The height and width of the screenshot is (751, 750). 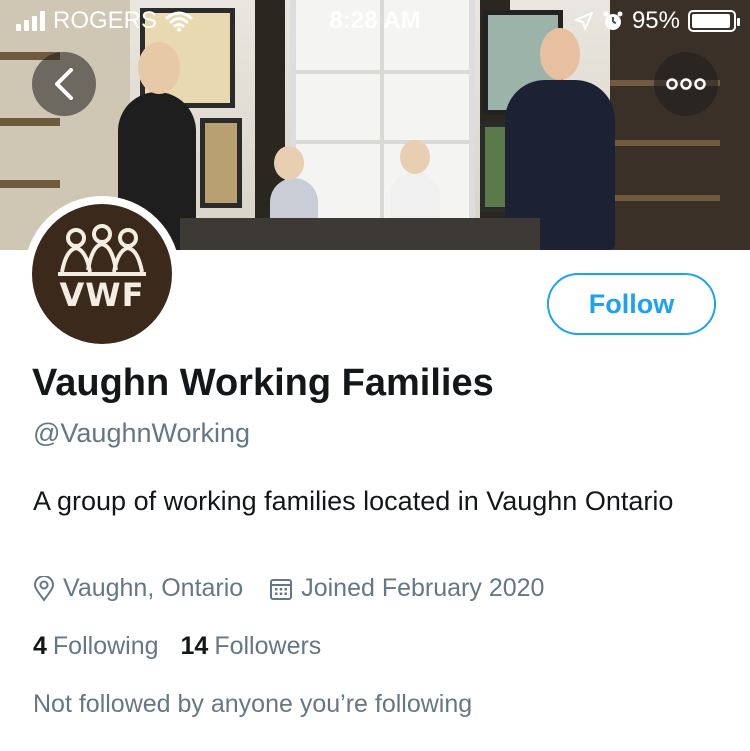 What do you see at coordinates (194, 646) in the screenshot?
I see `followers-count: 14` at bounding box center [194, 646].